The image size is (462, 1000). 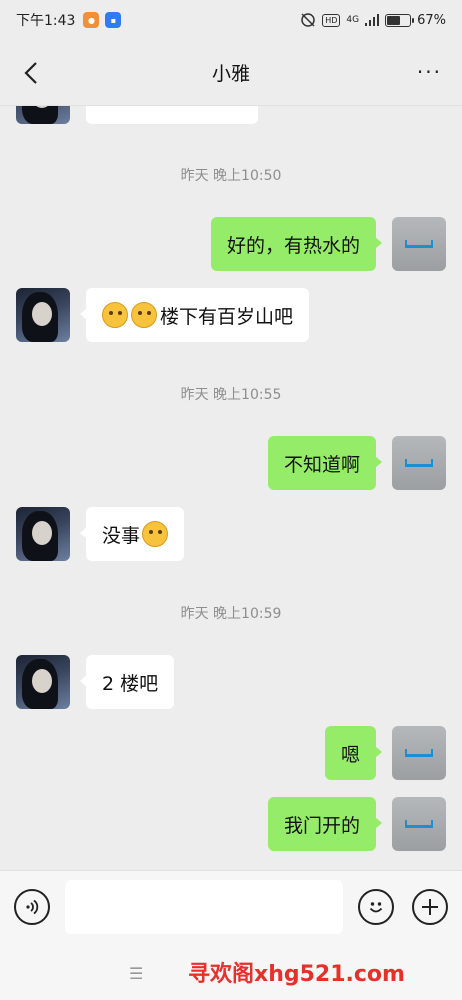 I want to click on chevron-left-icon, so click(x=30, y=73).